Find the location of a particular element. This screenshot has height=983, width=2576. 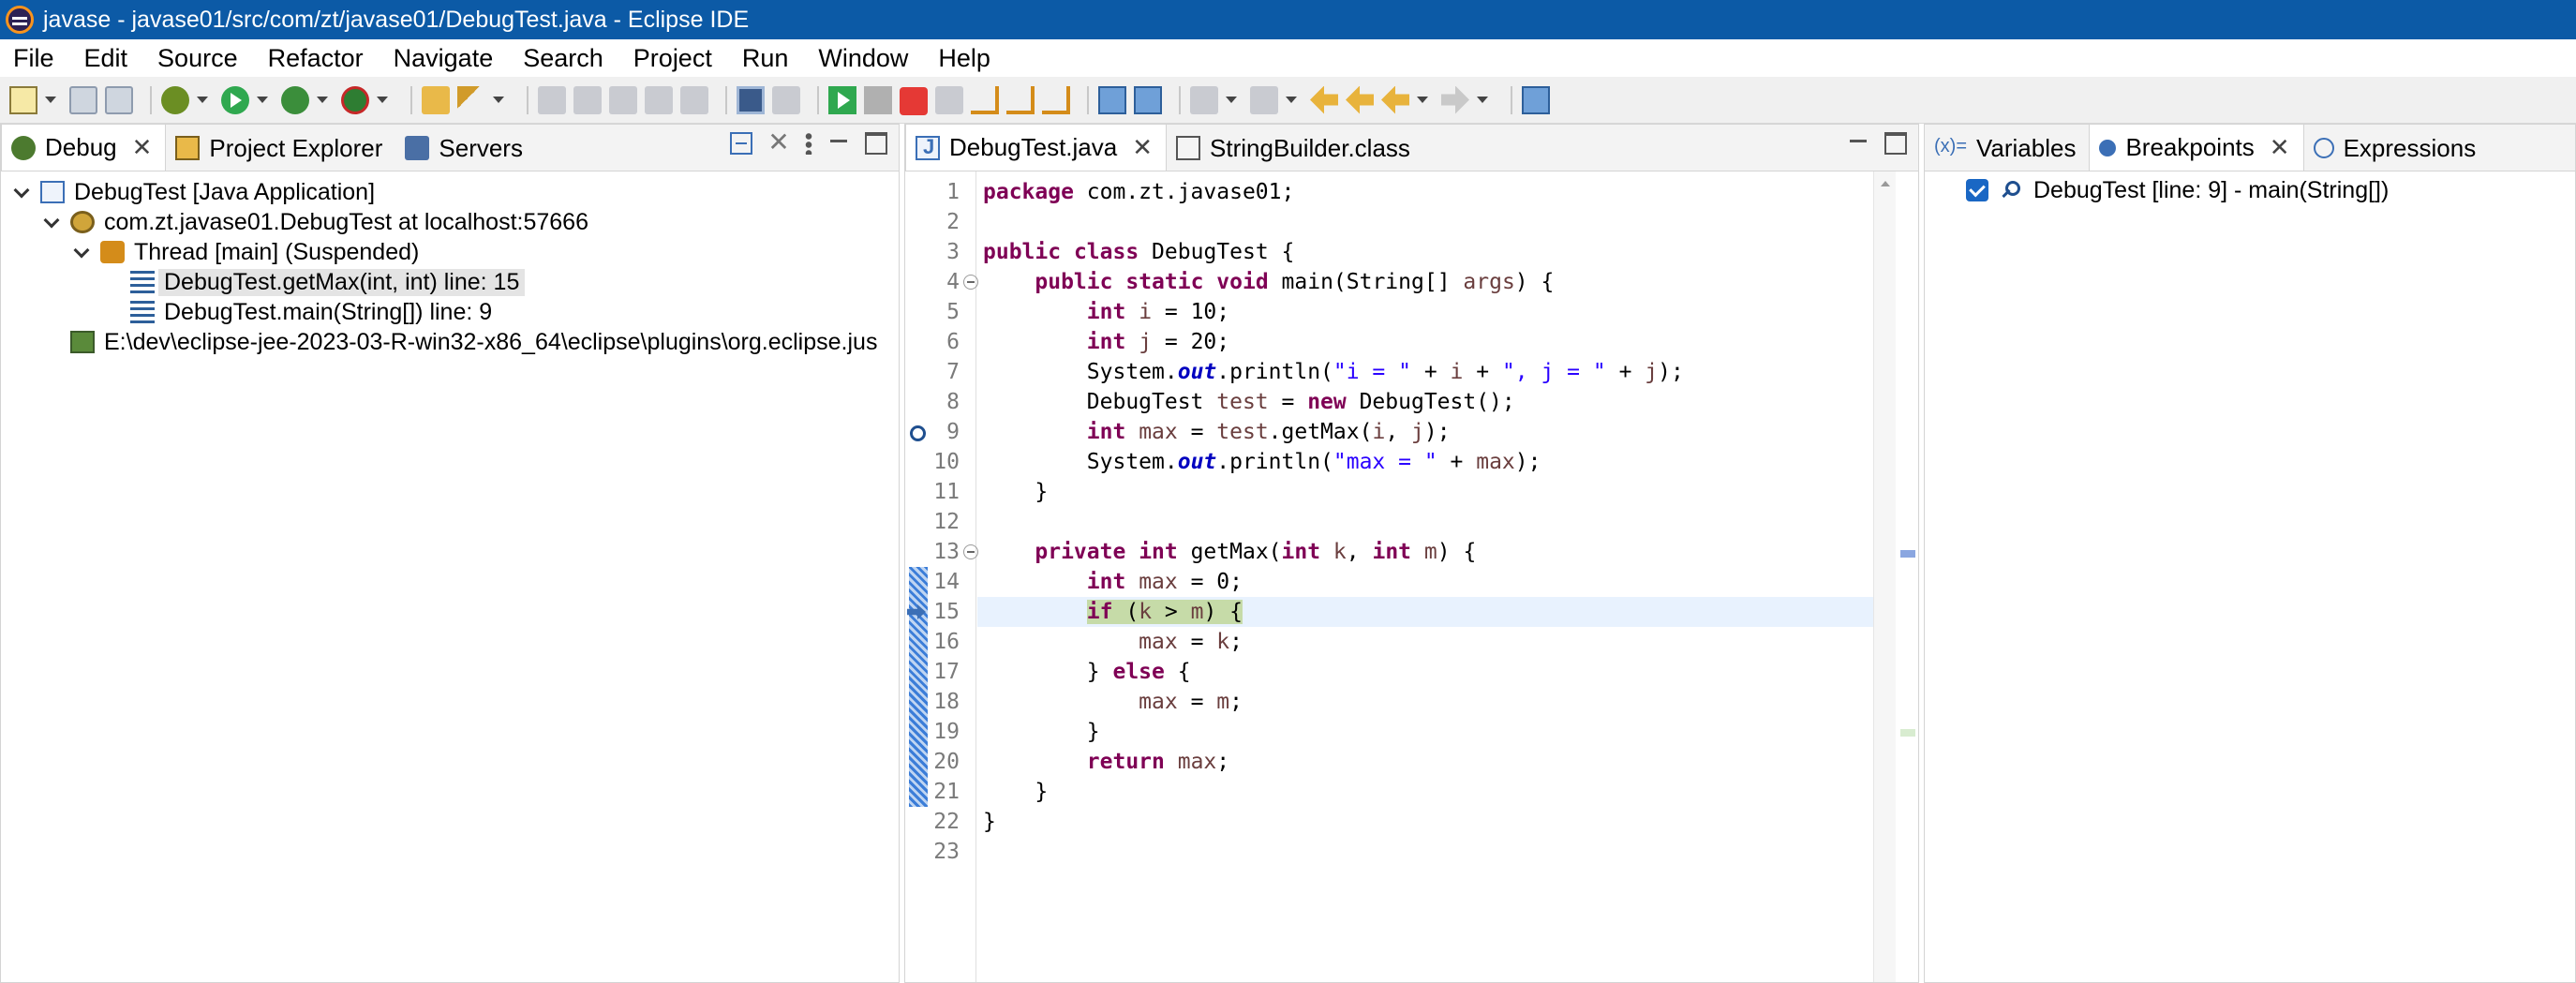

next-annotation-icon is located at coordinates (1204, 100).